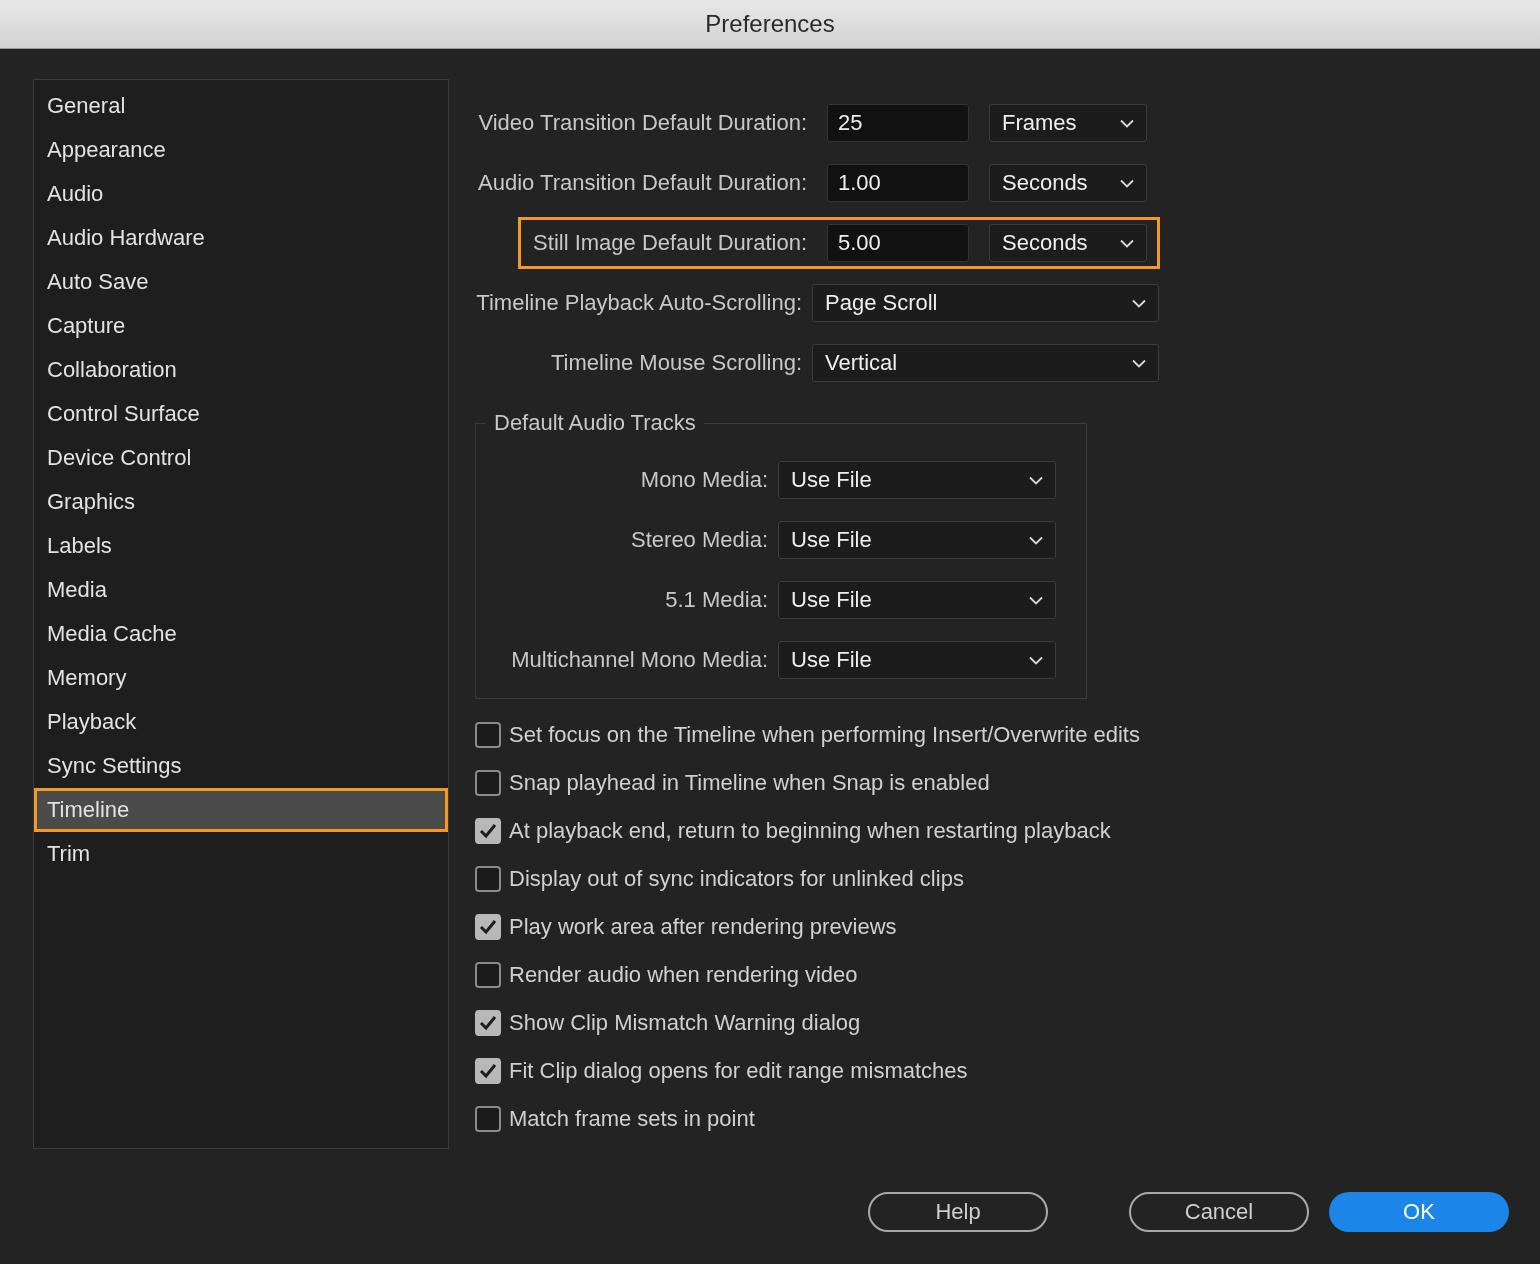  What do you see at coordinates (670, 243) in the screenshot?
I see `setting-label: Still Image Default Duration:` at bounding box center [670, 243].